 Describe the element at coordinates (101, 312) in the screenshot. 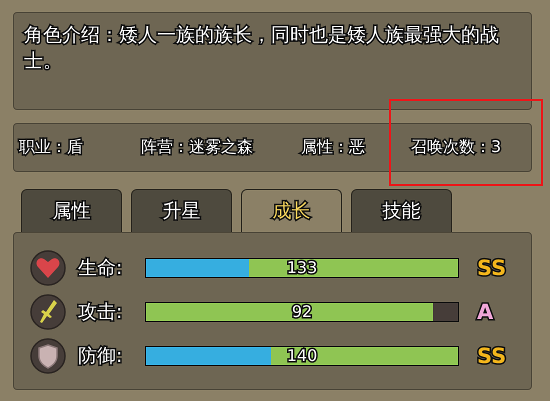

I see `stat-label: 攻击:` at that location.